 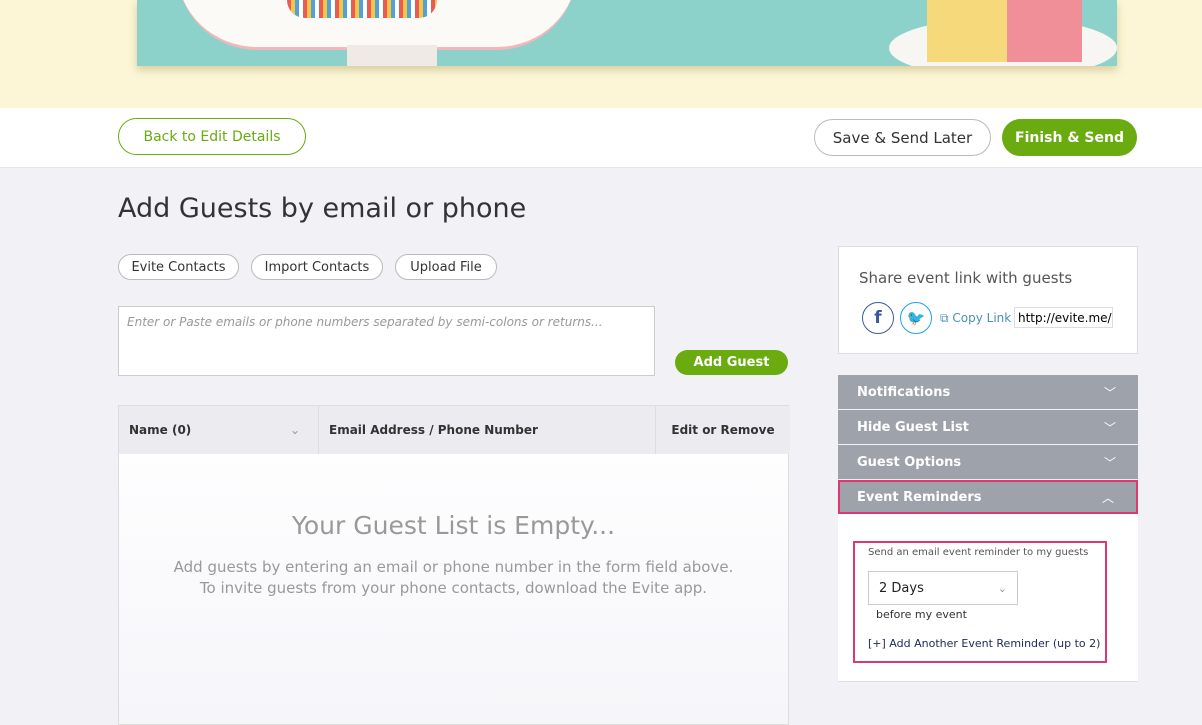 What do you see at coordinates (322, 208) in the screenshot?
I see `page-title: Add Guests by email or phone` at bounding box center [322, 208].